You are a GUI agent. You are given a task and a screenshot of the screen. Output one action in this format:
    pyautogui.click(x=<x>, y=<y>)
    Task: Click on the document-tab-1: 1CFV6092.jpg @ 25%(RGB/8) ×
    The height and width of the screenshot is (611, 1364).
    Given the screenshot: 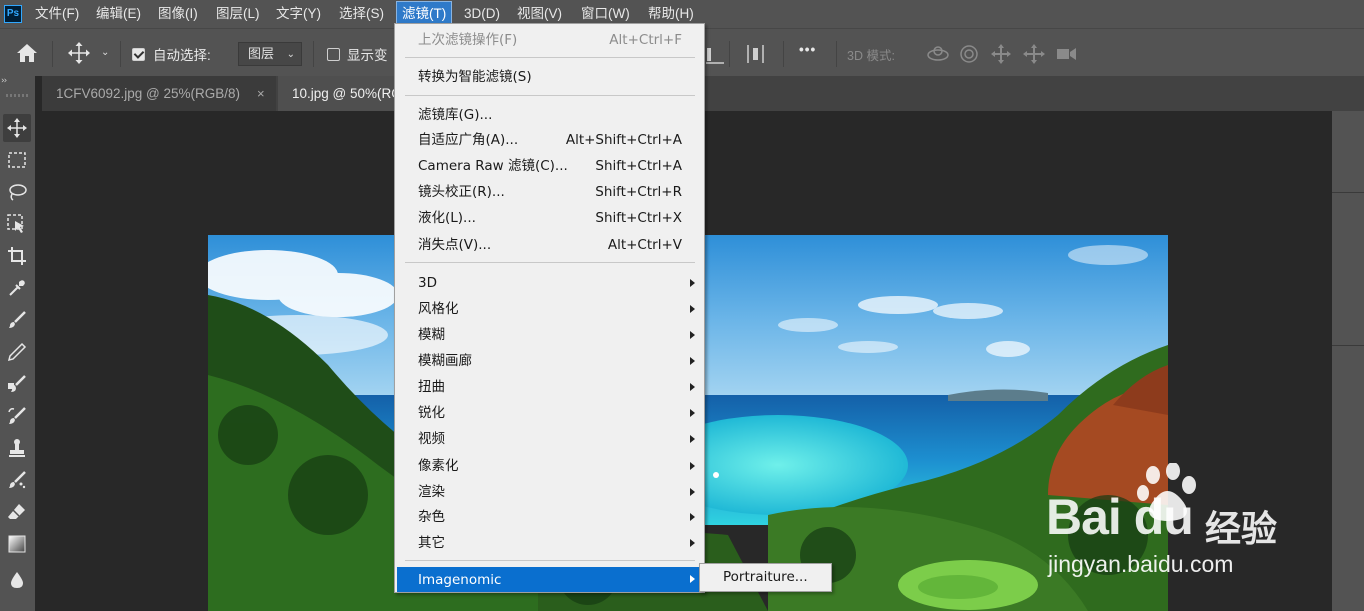 What is the action you would take?
    pyautogui.click(x=159, y=93)
    